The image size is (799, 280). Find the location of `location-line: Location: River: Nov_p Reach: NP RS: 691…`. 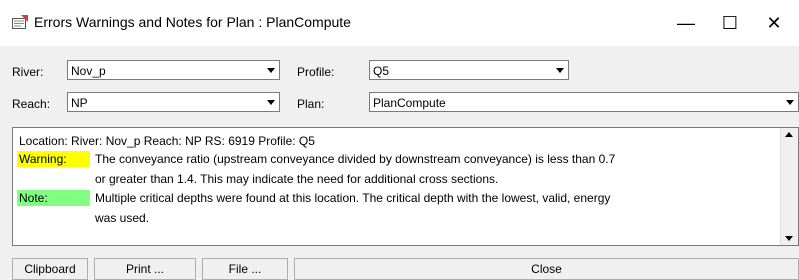

location-line: Location: River: Nov_p Reach: NP RS: 691… is located at coordinates (167, 141).